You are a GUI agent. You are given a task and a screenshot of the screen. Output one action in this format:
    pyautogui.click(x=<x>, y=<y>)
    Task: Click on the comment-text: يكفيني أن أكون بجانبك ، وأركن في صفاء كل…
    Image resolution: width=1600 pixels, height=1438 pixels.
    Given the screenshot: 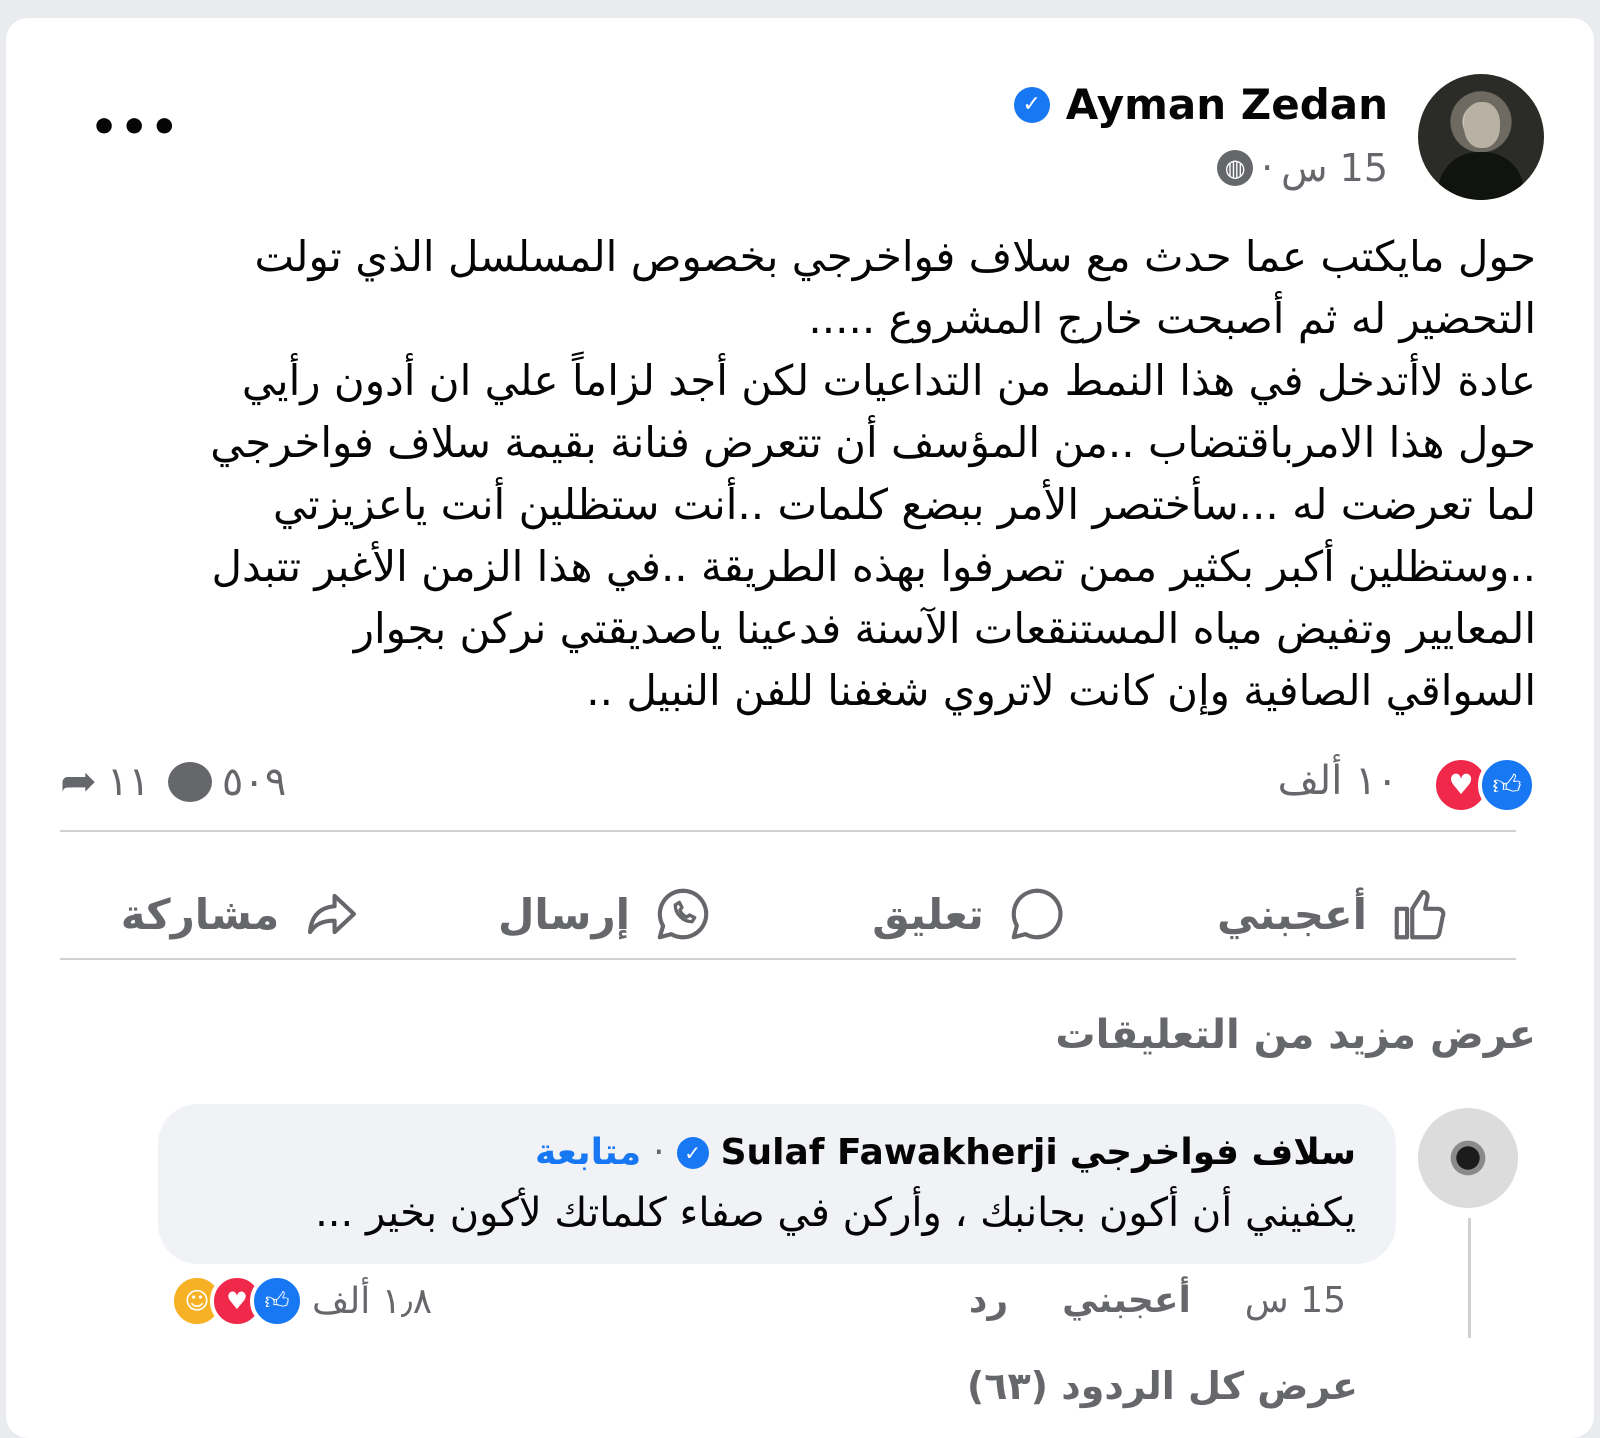 What is the action you would take?
    pyautogui.click(x=835, y=1213)
    